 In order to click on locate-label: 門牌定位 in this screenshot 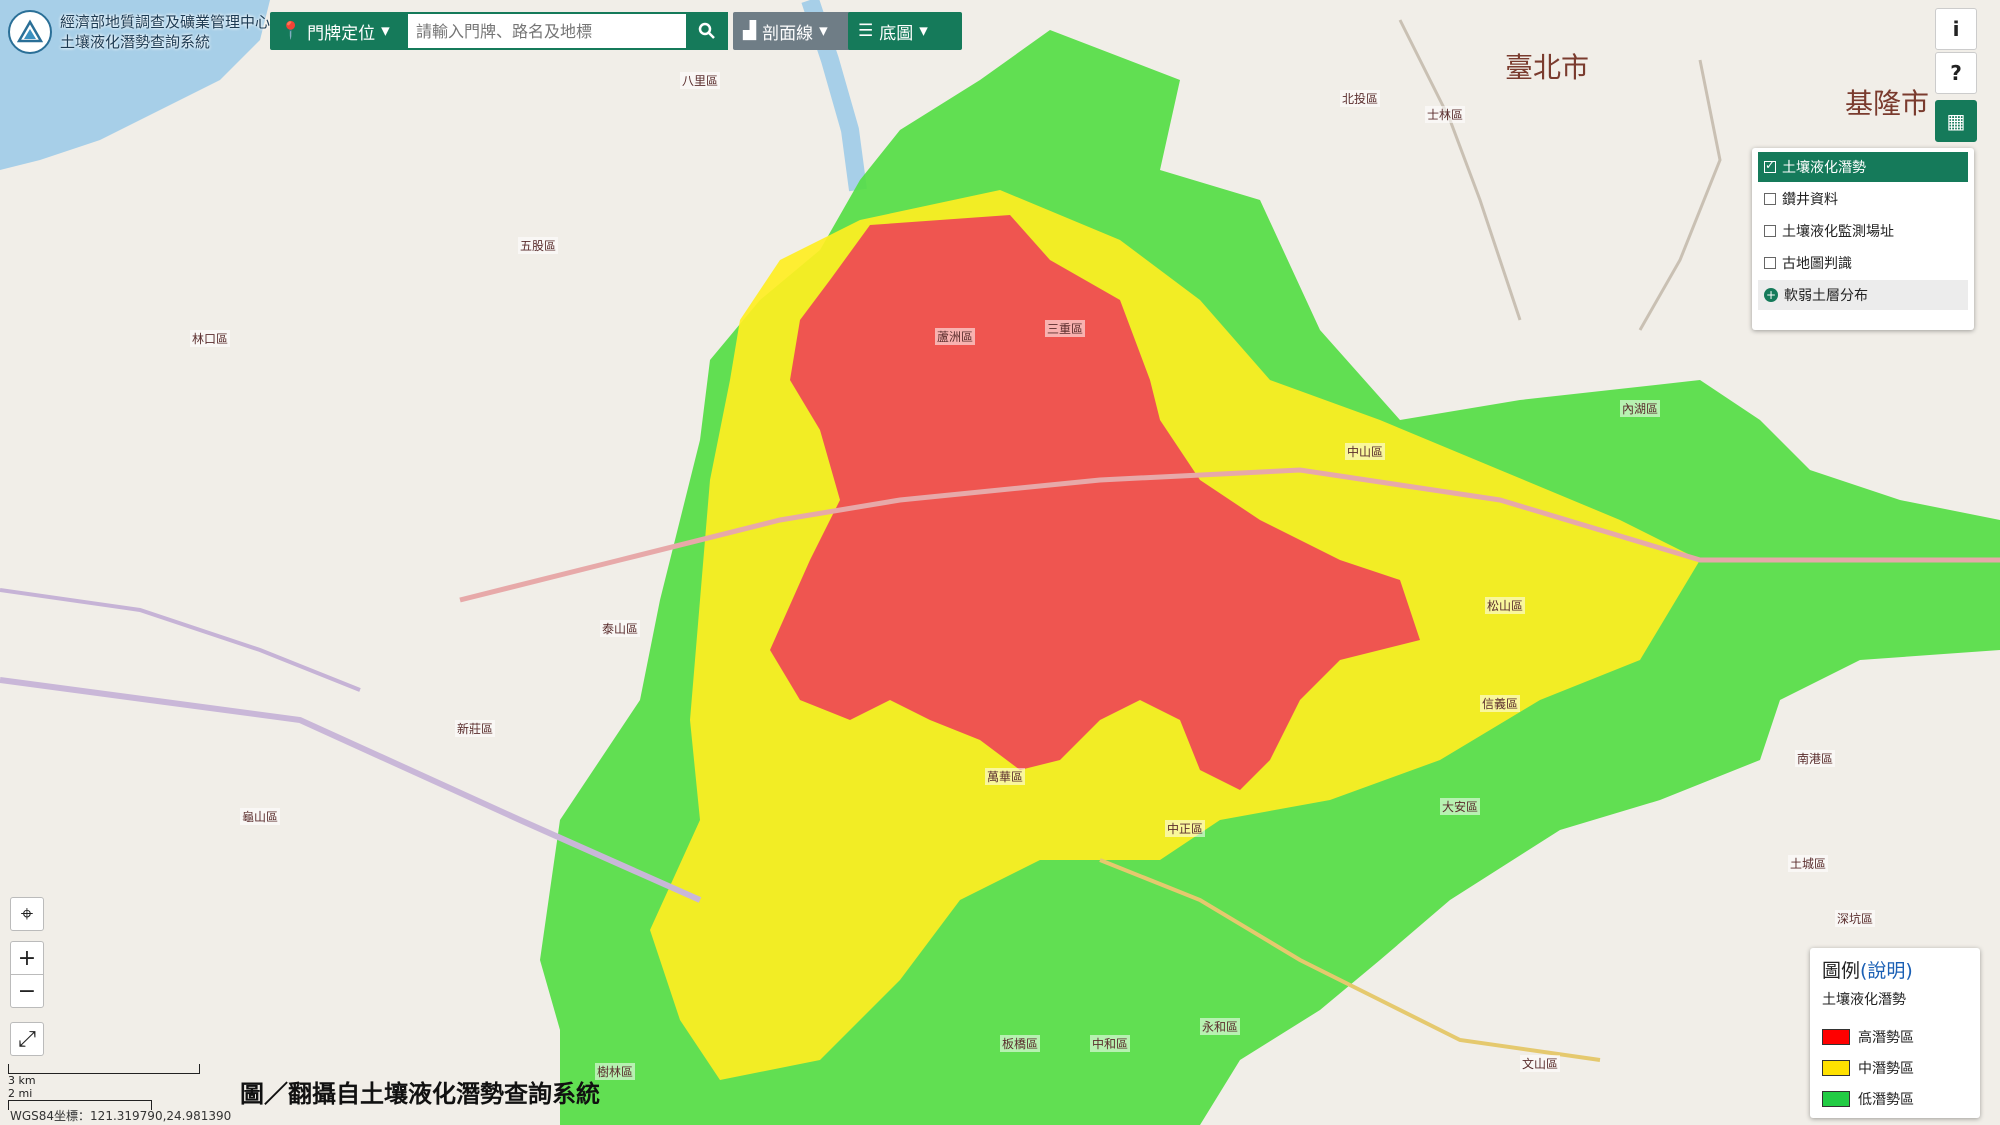, I will do `click(341, 33)`.